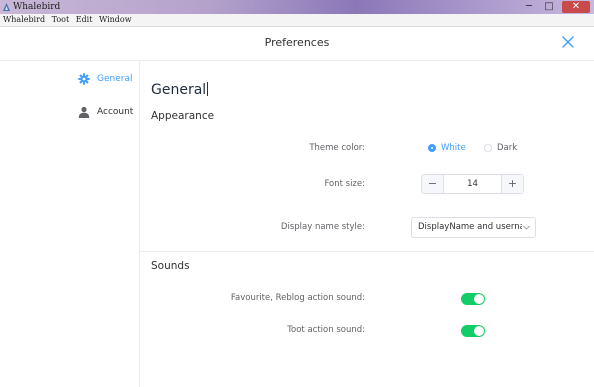 This screenshot has height=387, width=594. What do you see at coordinates (526, 227) in the screenshot?
I see `chevron-down-icon` at bounding box center [526, 227].